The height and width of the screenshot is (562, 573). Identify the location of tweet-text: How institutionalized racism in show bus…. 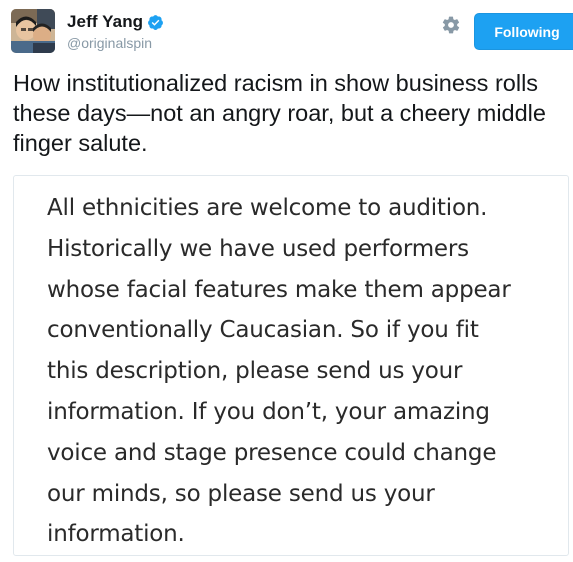
(279, 113).